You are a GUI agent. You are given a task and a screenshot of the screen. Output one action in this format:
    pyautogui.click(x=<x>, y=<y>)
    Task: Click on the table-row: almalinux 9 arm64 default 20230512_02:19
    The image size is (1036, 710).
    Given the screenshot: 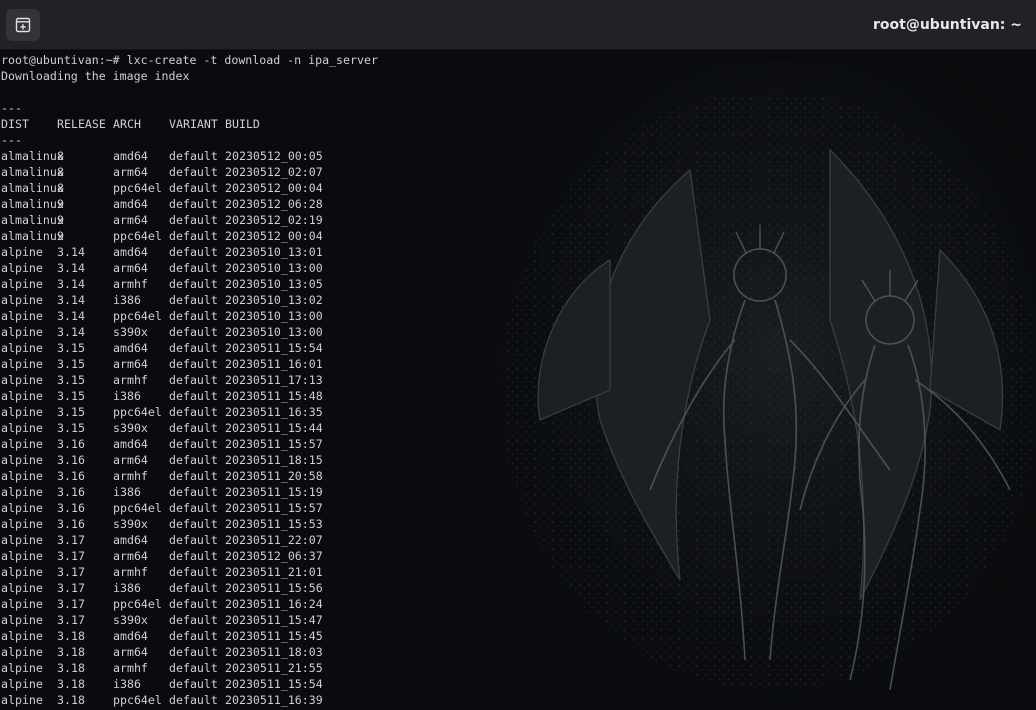 What is the action you would take?
    pyautogui.click(x=518, y=220)
    